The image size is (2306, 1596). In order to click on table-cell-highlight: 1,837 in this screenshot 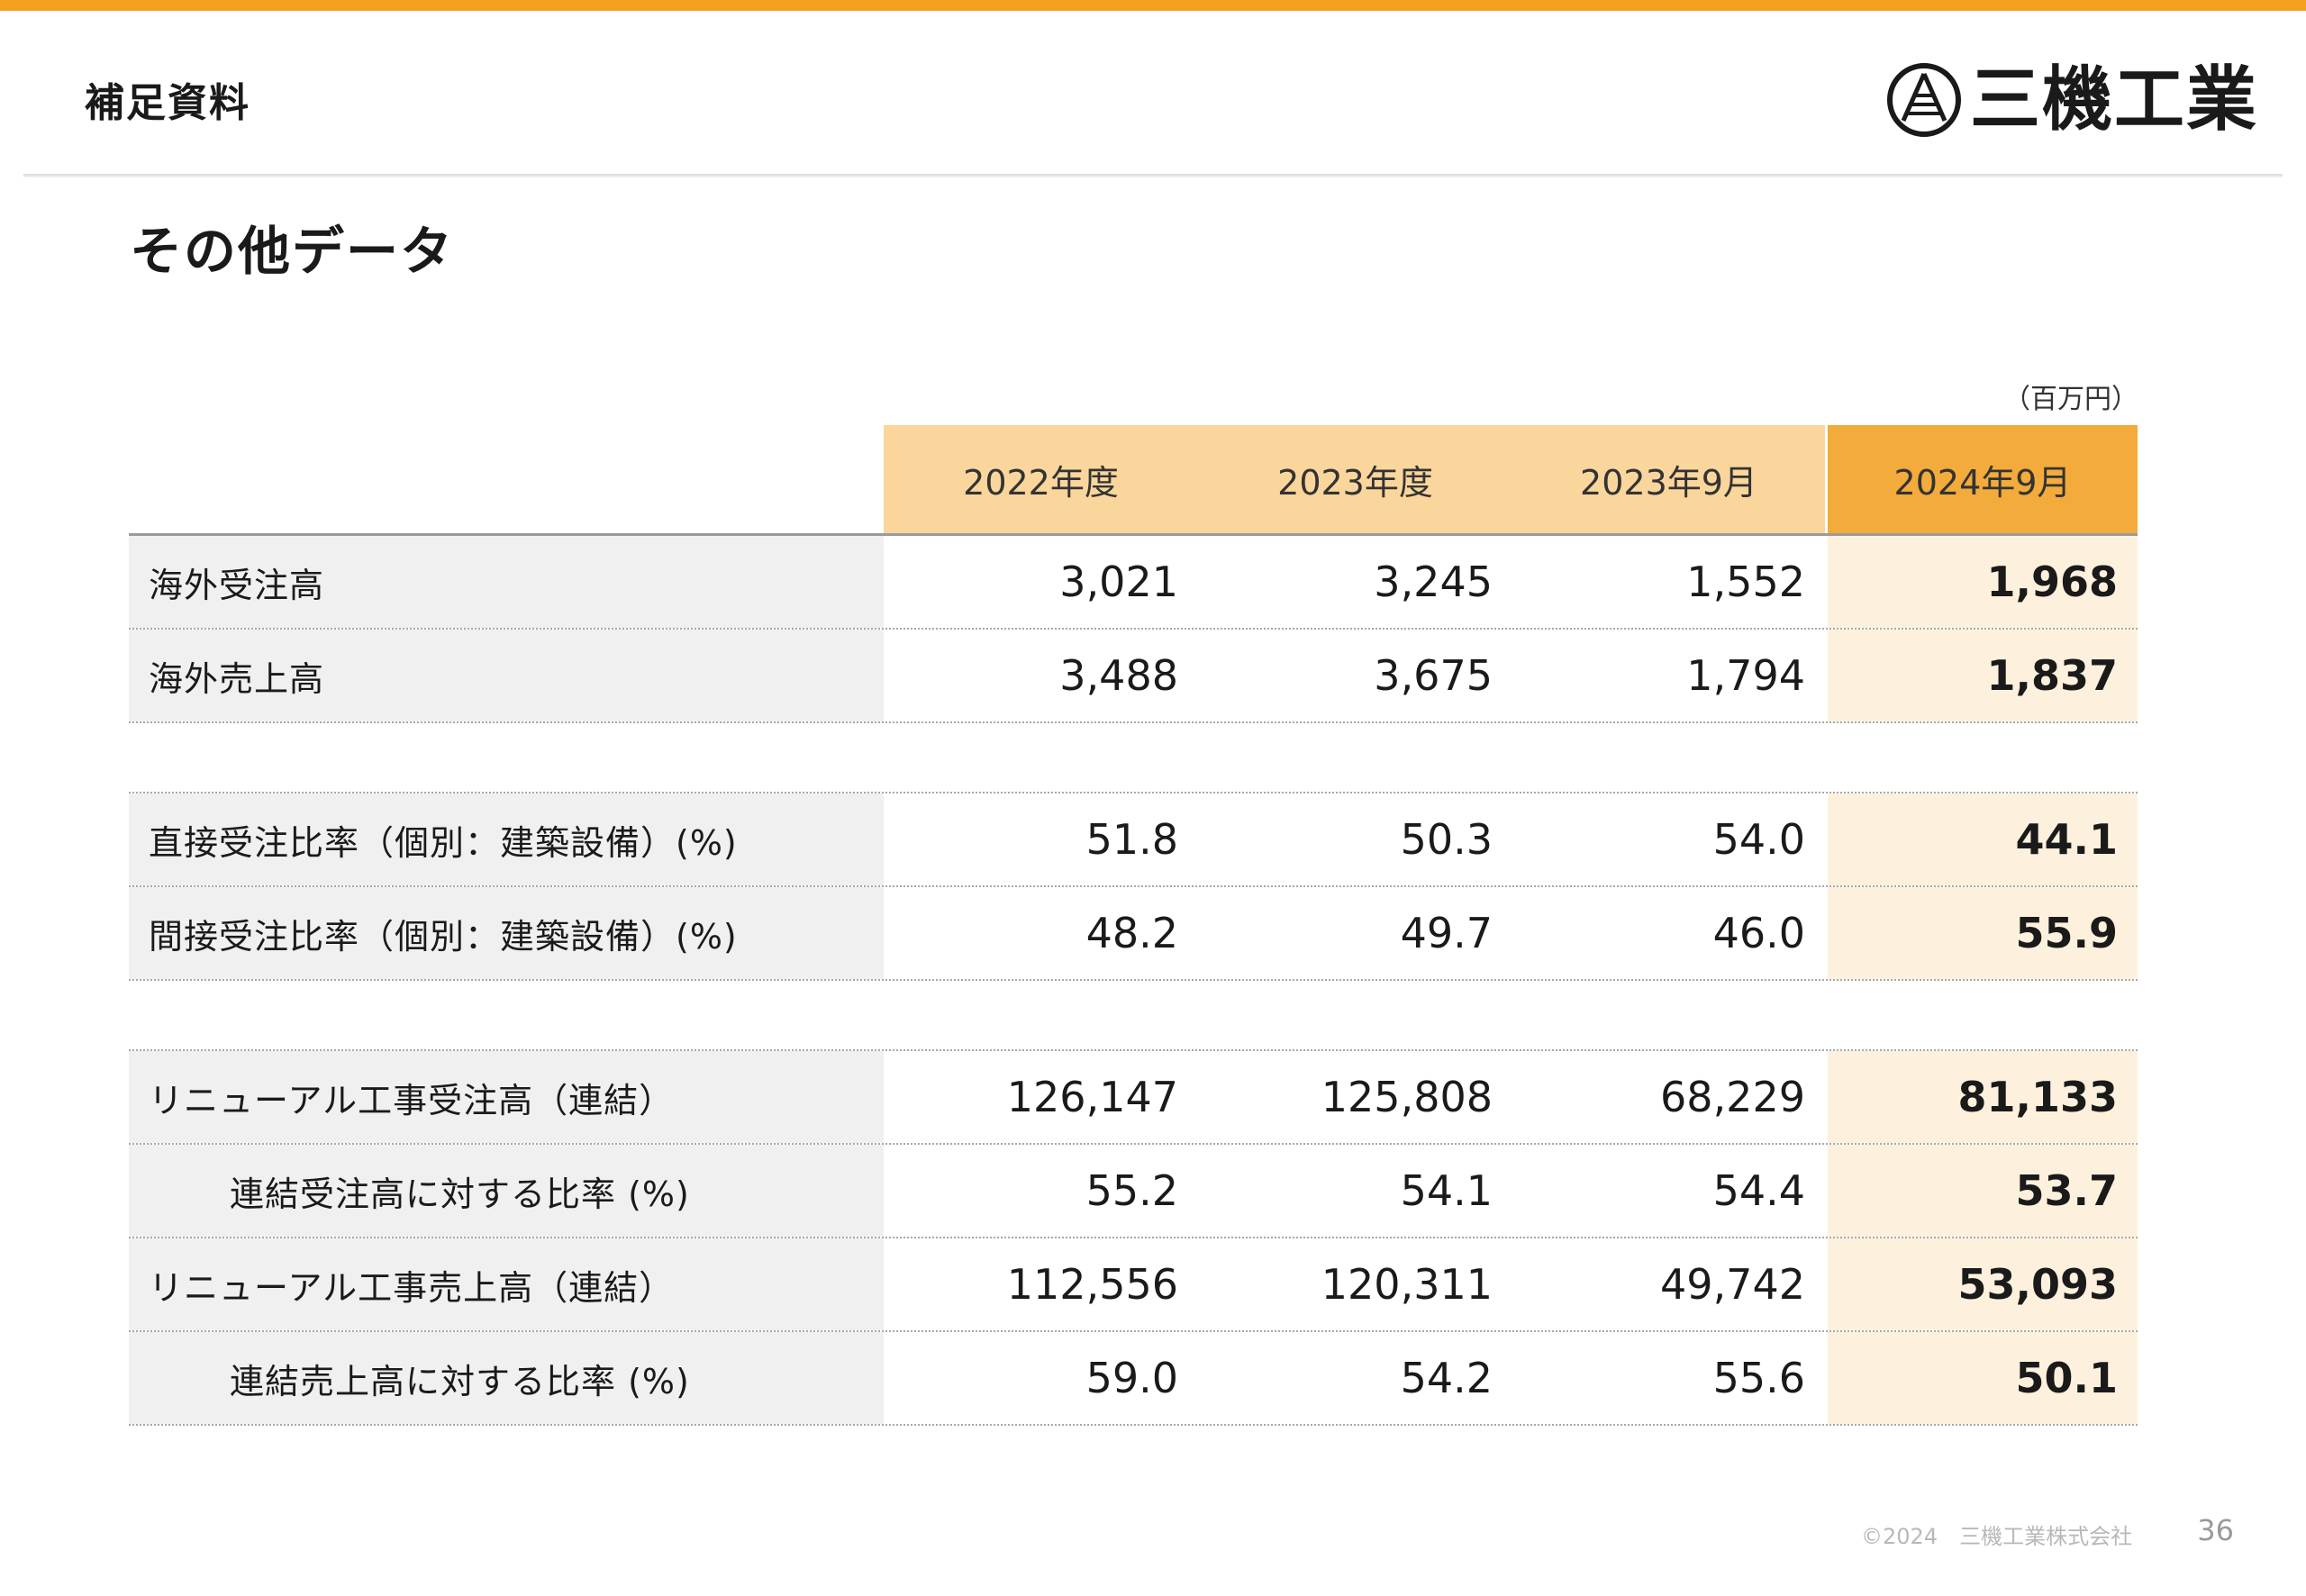, I will do `click(1983, 675)`.